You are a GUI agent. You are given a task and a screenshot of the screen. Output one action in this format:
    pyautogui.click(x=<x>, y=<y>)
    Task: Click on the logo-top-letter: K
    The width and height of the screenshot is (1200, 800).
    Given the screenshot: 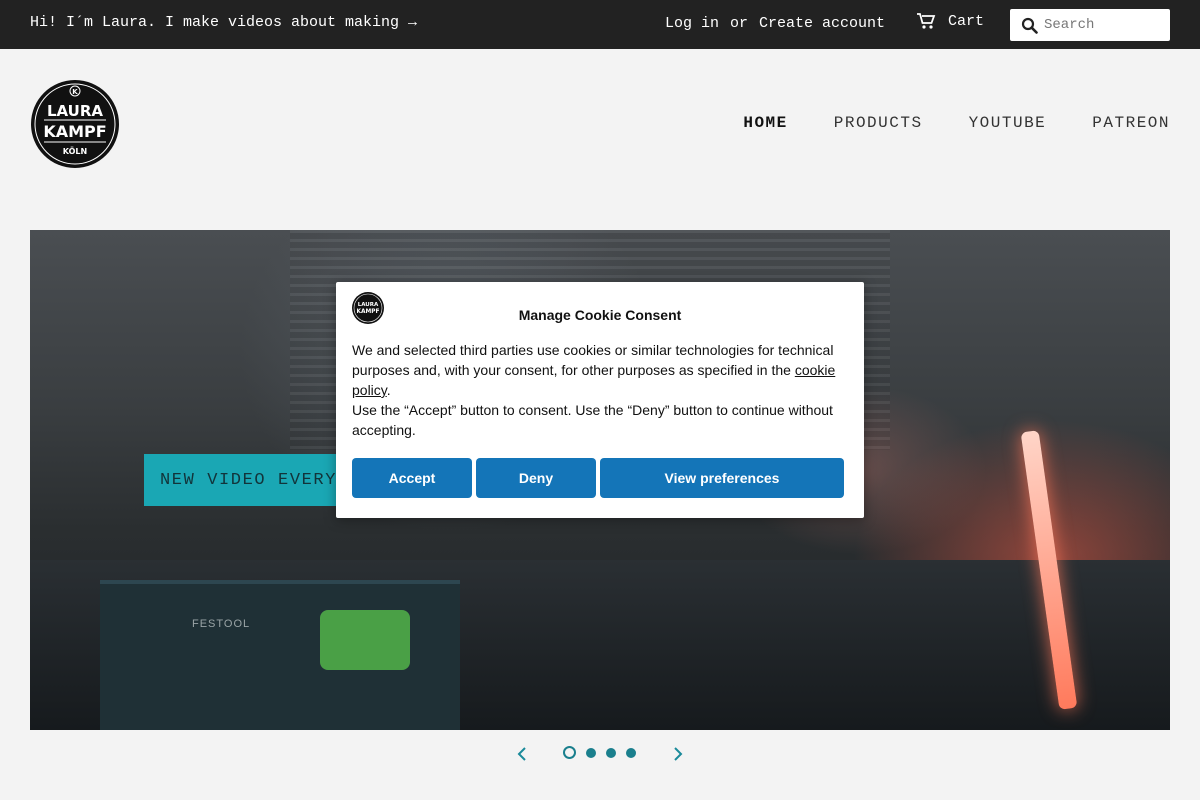 What is the action you would take?
    pyautogui.click(x=75, y=92)
    